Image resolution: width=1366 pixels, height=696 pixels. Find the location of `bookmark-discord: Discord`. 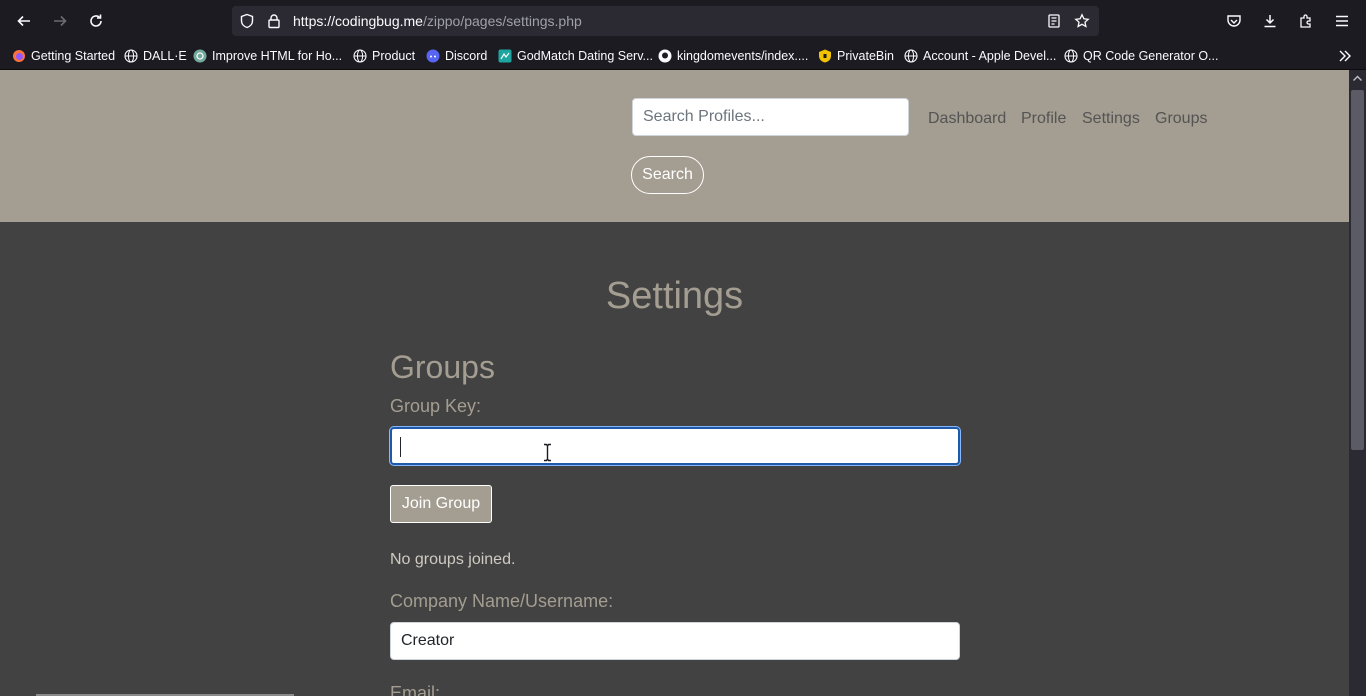

bookmark-discord: Discord is located at coordinates (456, 56).